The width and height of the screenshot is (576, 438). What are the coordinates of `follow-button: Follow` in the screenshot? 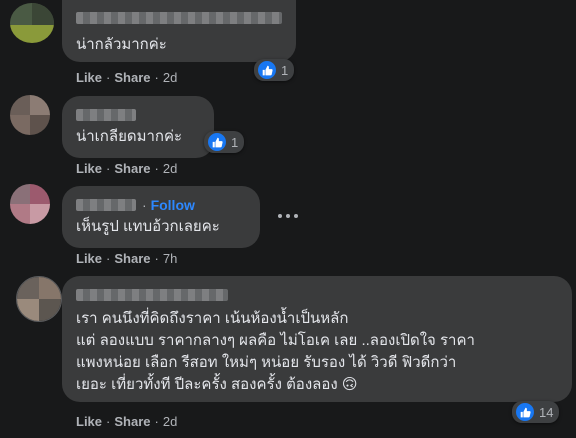 It's located at (173, 205).